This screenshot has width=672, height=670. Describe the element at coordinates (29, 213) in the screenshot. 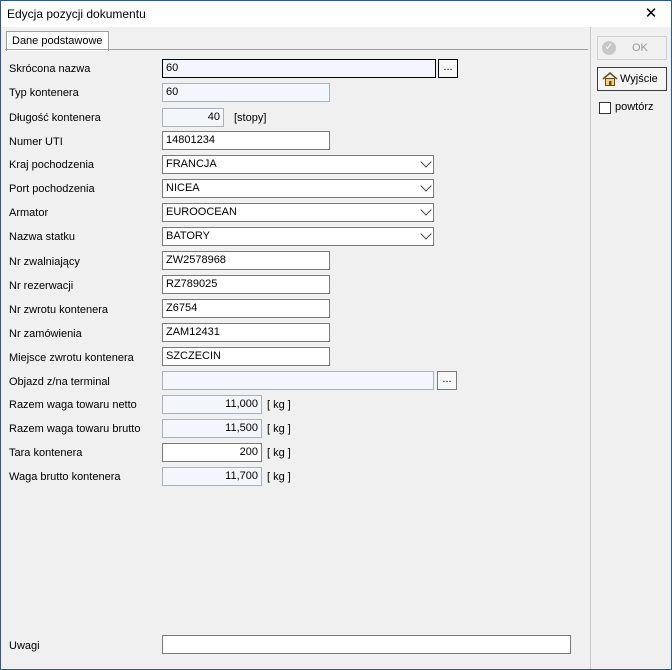

I see `label-armator: Armator` at that location.